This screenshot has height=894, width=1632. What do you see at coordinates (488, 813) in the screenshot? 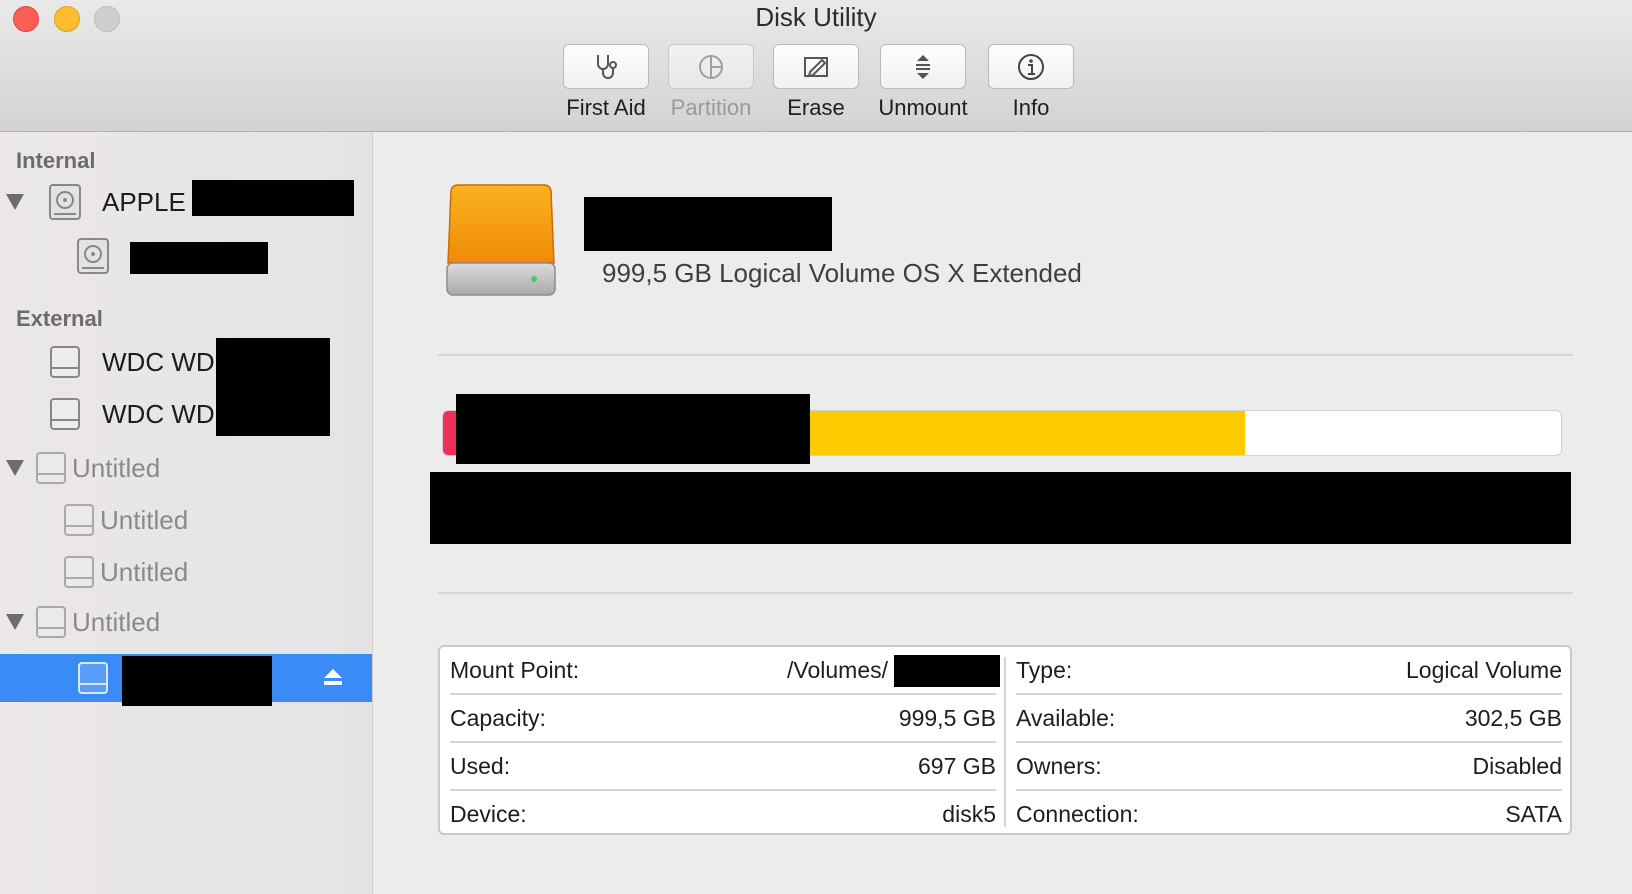
I see `info-key: Device:` at bounding box center [488, 813].